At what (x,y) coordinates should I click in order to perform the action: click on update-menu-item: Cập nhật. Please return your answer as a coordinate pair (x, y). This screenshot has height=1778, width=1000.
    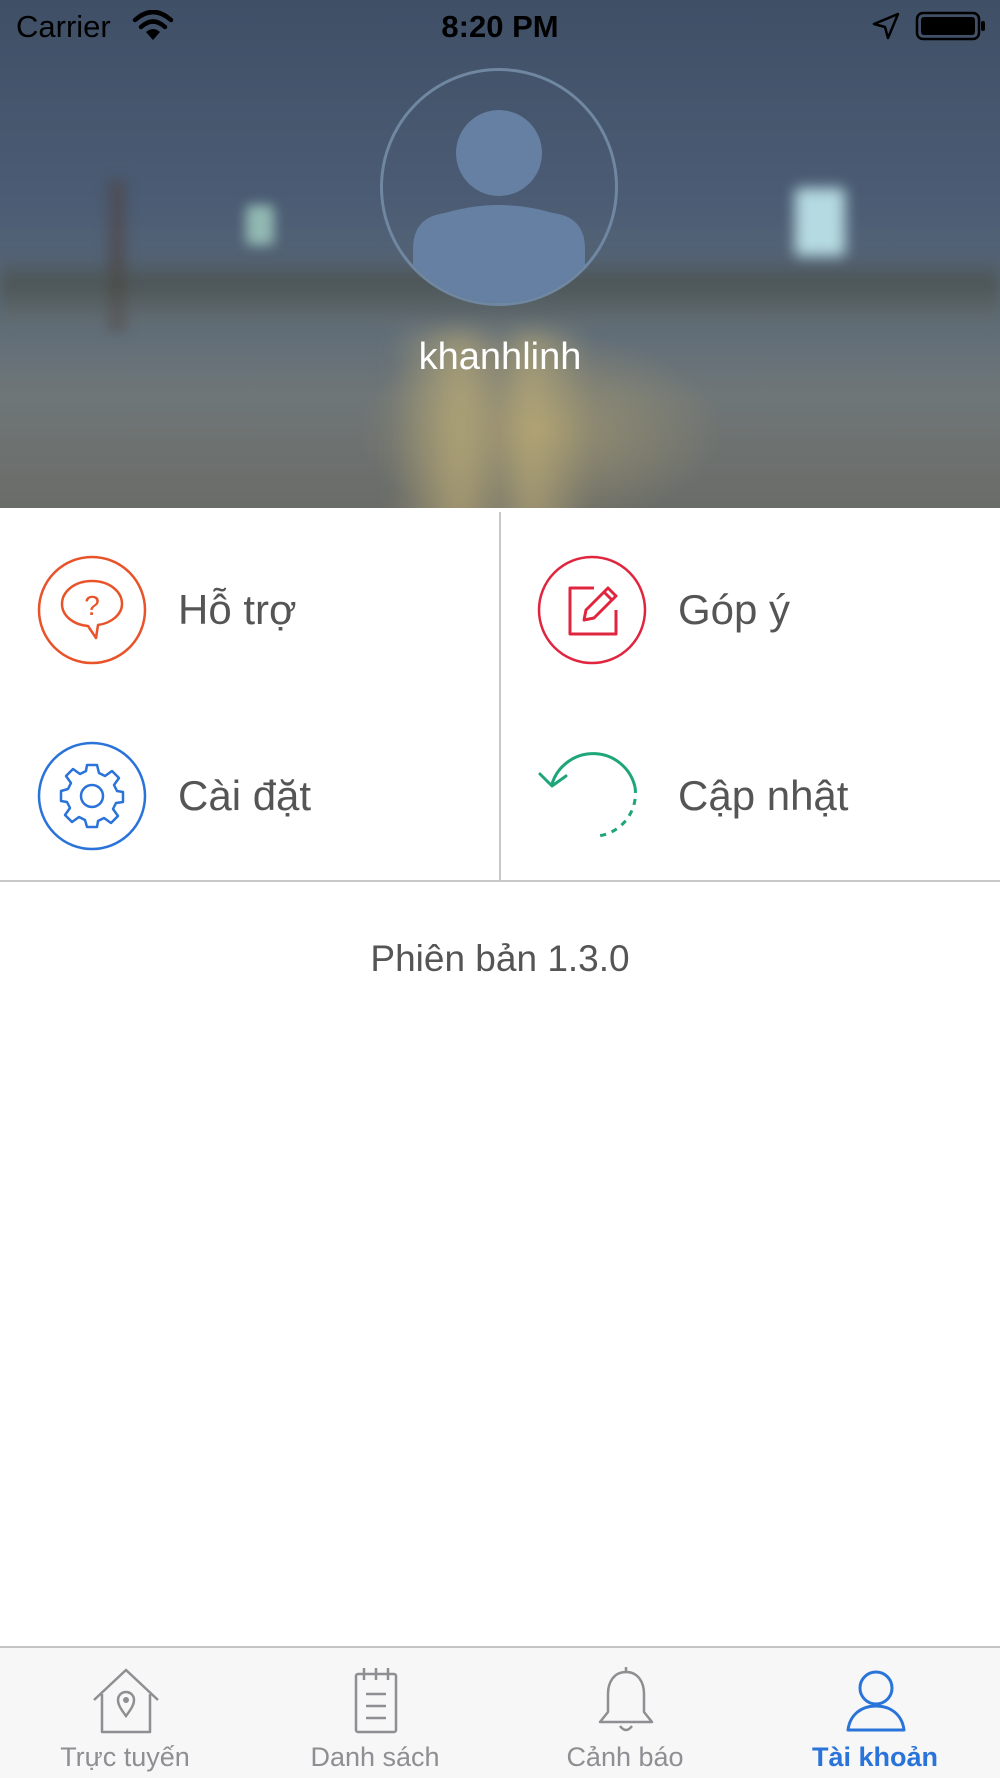
    Looking at the image, I should click on (766, 796).